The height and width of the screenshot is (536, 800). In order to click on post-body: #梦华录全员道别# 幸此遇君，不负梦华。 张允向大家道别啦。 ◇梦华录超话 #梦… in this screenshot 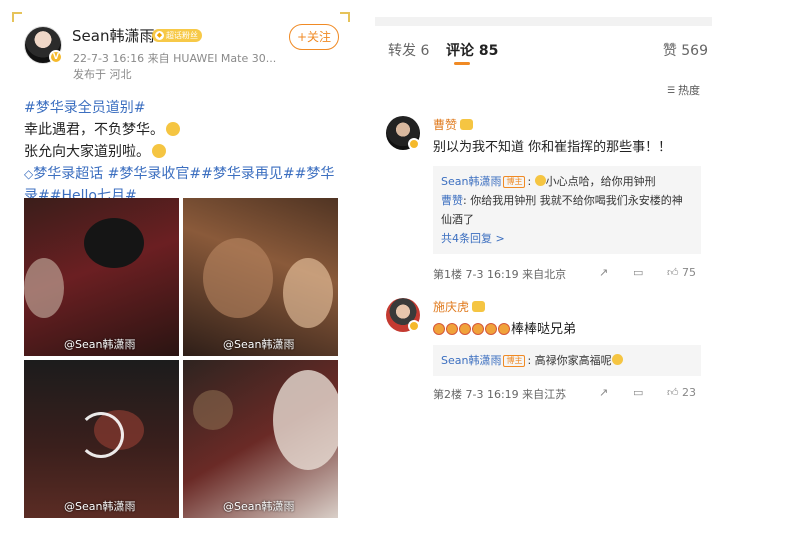, I will do `click(184, 152)`.